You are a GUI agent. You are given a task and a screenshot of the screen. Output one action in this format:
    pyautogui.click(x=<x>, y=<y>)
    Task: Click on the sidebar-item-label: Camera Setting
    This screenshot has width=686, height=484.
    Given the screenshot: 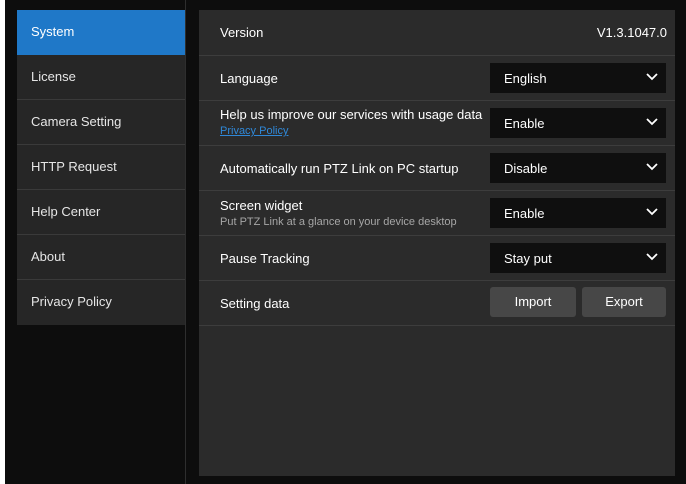 What is the action you would take?
    pyautogui.click(x=76, y=121)
    